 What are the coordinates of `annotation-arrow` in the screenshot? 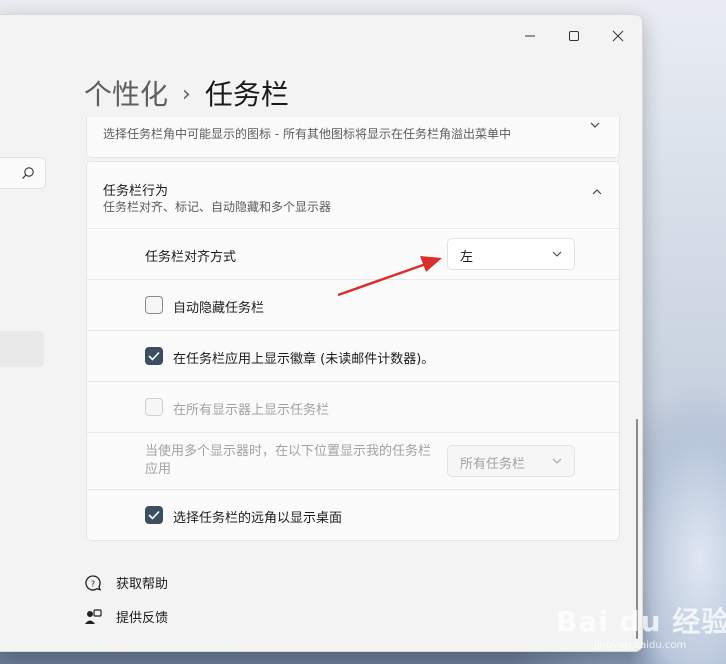 It's located at (389, 276).